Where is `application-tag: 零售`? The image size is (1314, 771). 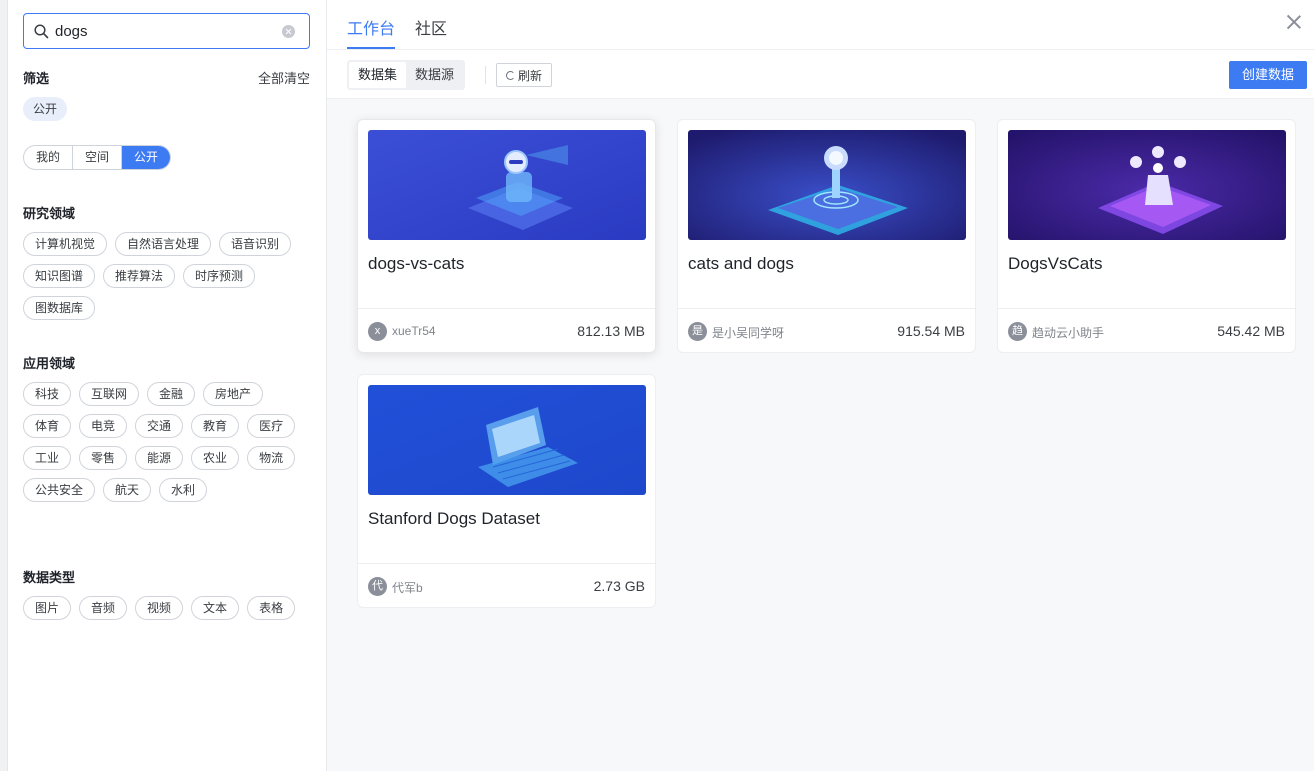
application-tag: 零售 is located at coordinates (103, 458).